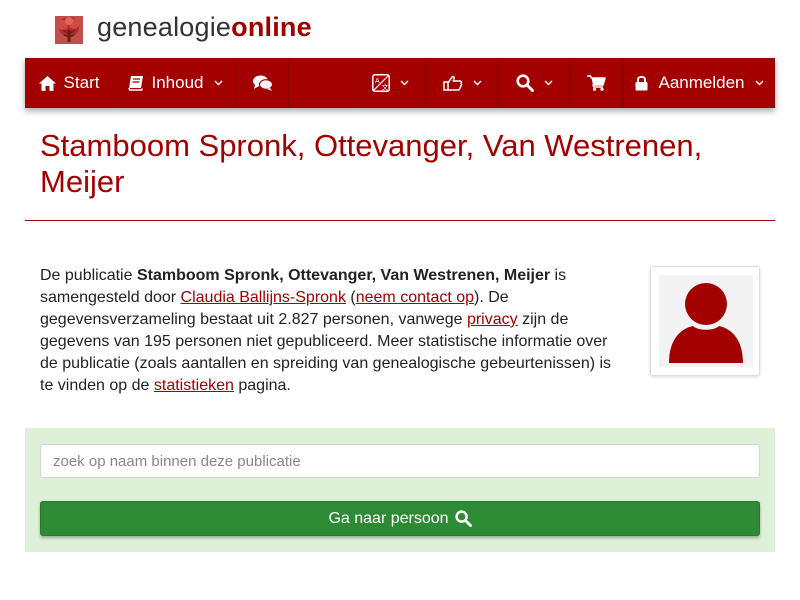 The image size is (800, 600). What do you see at coordinates (69, 30) in the screenshot?
I see `tree-logo-icon` at bounding box center [69, 30].